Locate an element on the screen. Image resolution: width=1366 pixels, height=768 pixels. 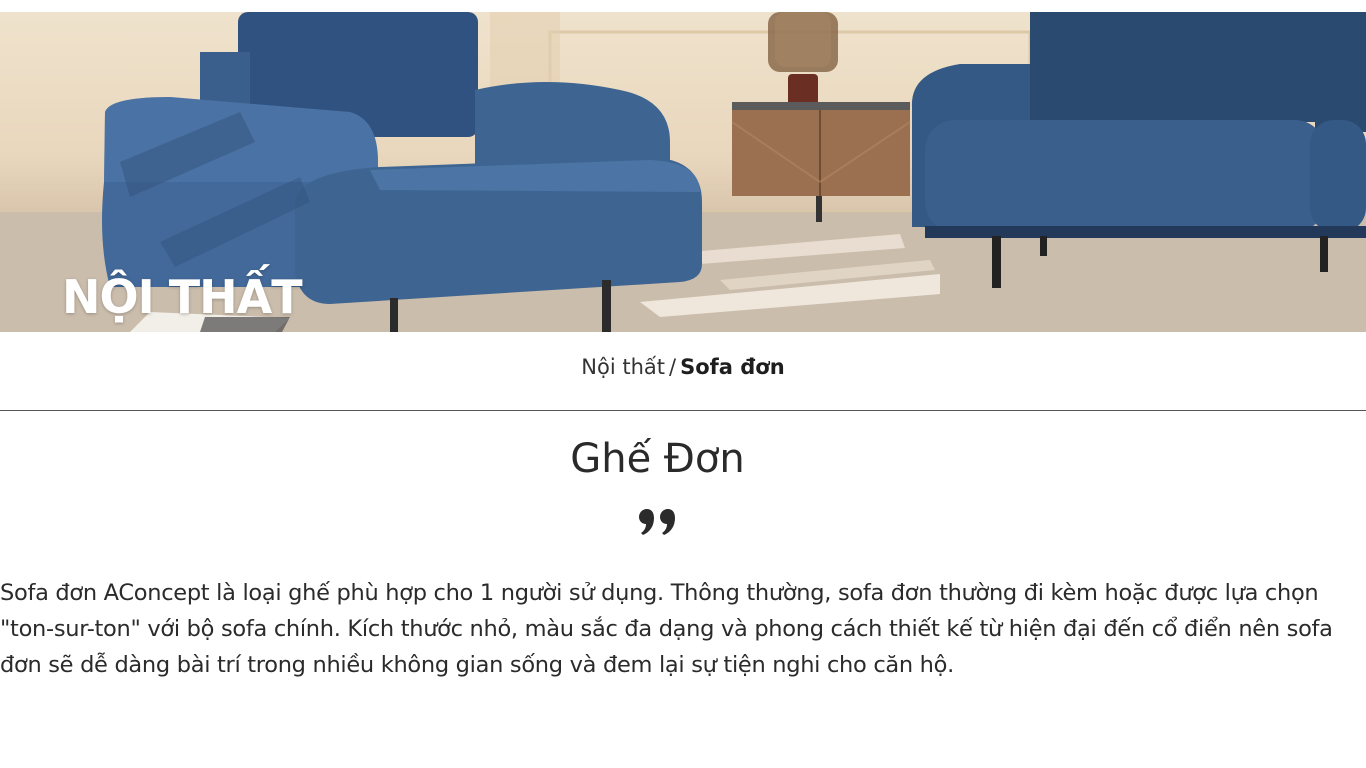
quote-icon is located at coordinates (657, 522).